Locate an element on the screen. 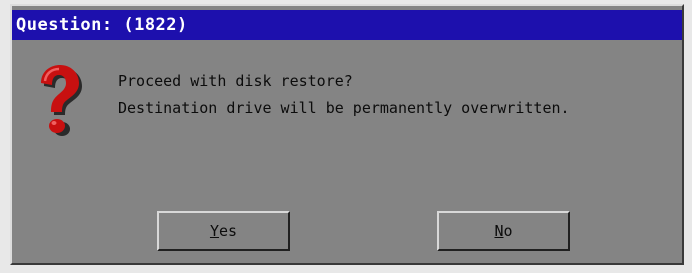  no-button: No is located at coordinates (503, 231).